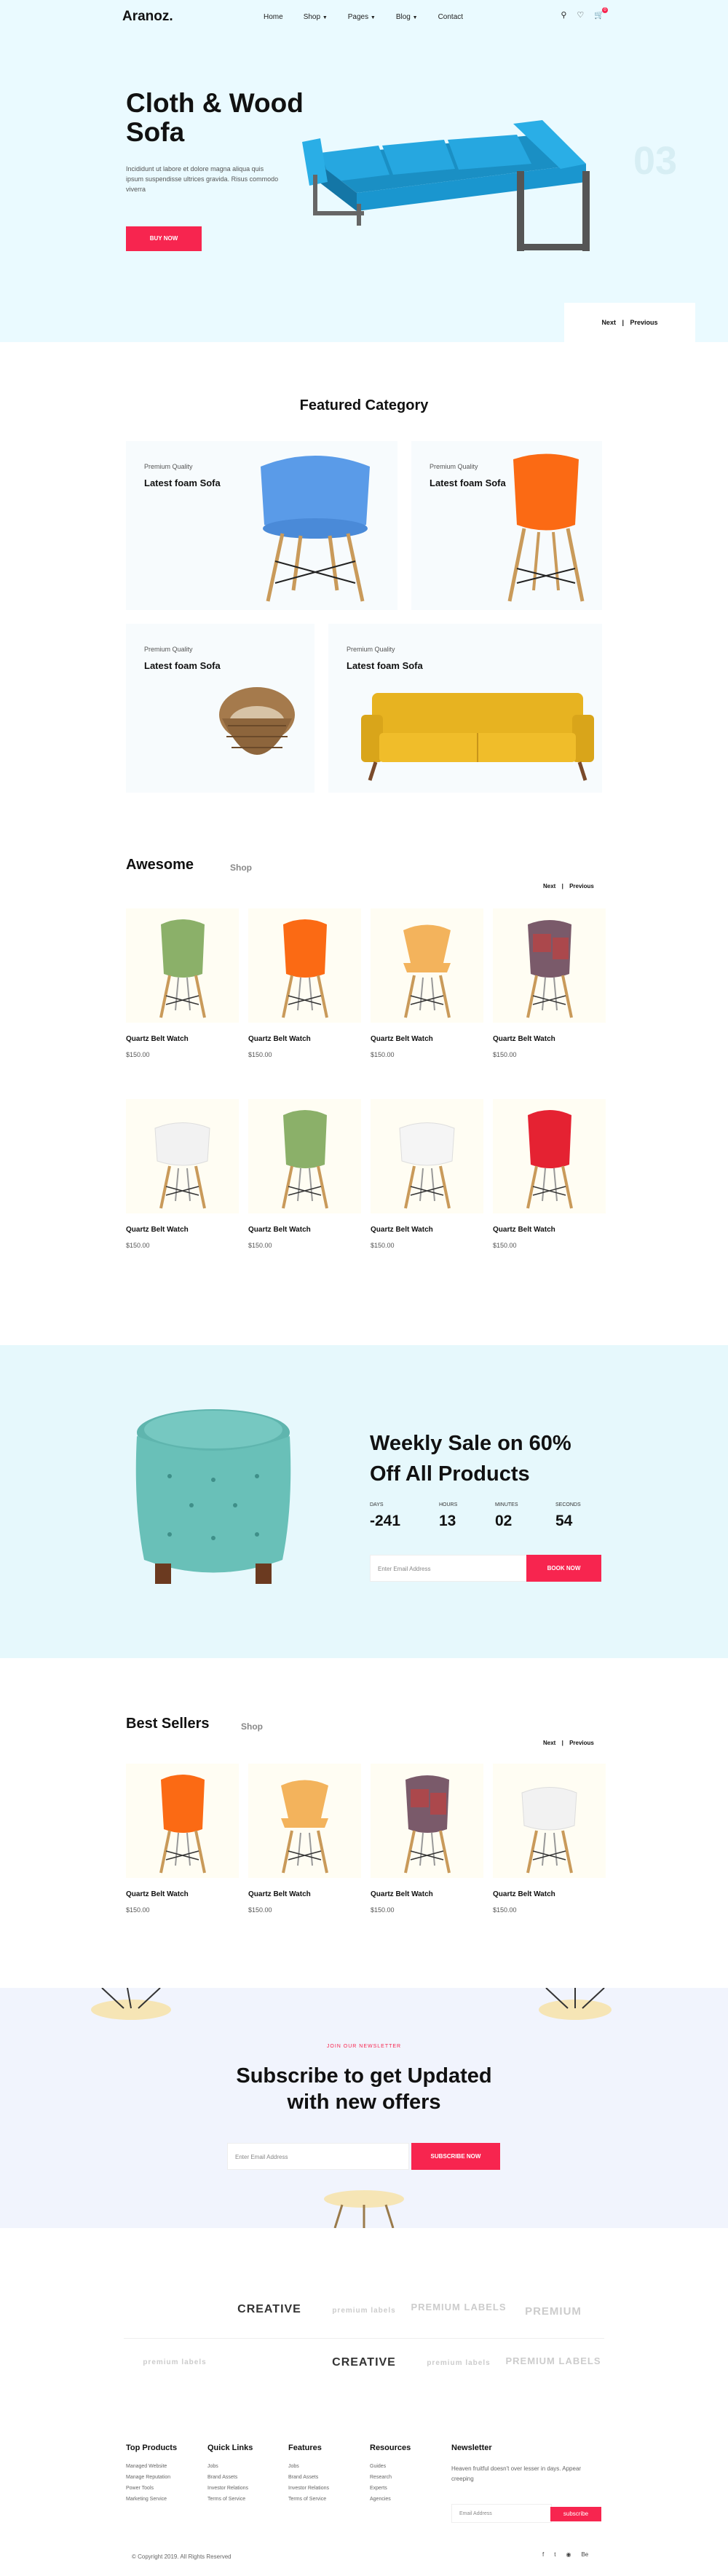  Describe the element at coordinates (213, 1496) in the screenshot. I see `ottoman-image` at that location.